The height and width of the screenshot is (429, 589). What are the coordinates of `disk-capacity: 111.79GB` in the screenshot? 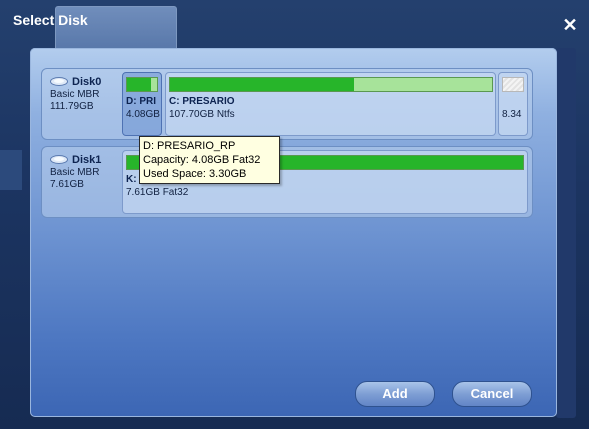 It's located at (72, 106).